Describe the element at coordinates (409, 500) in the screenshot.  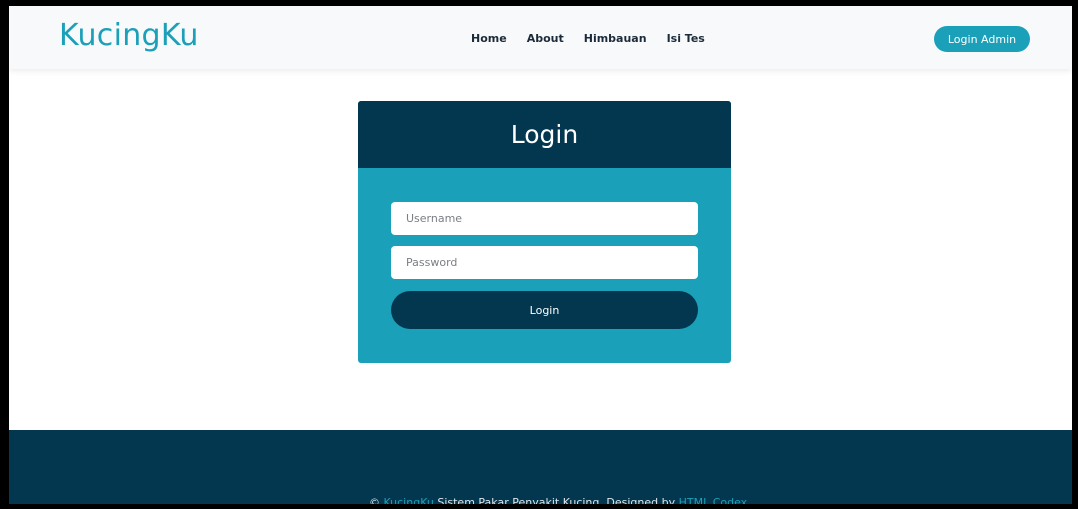
I see `footer-brand-link: KucingKu` at that location.